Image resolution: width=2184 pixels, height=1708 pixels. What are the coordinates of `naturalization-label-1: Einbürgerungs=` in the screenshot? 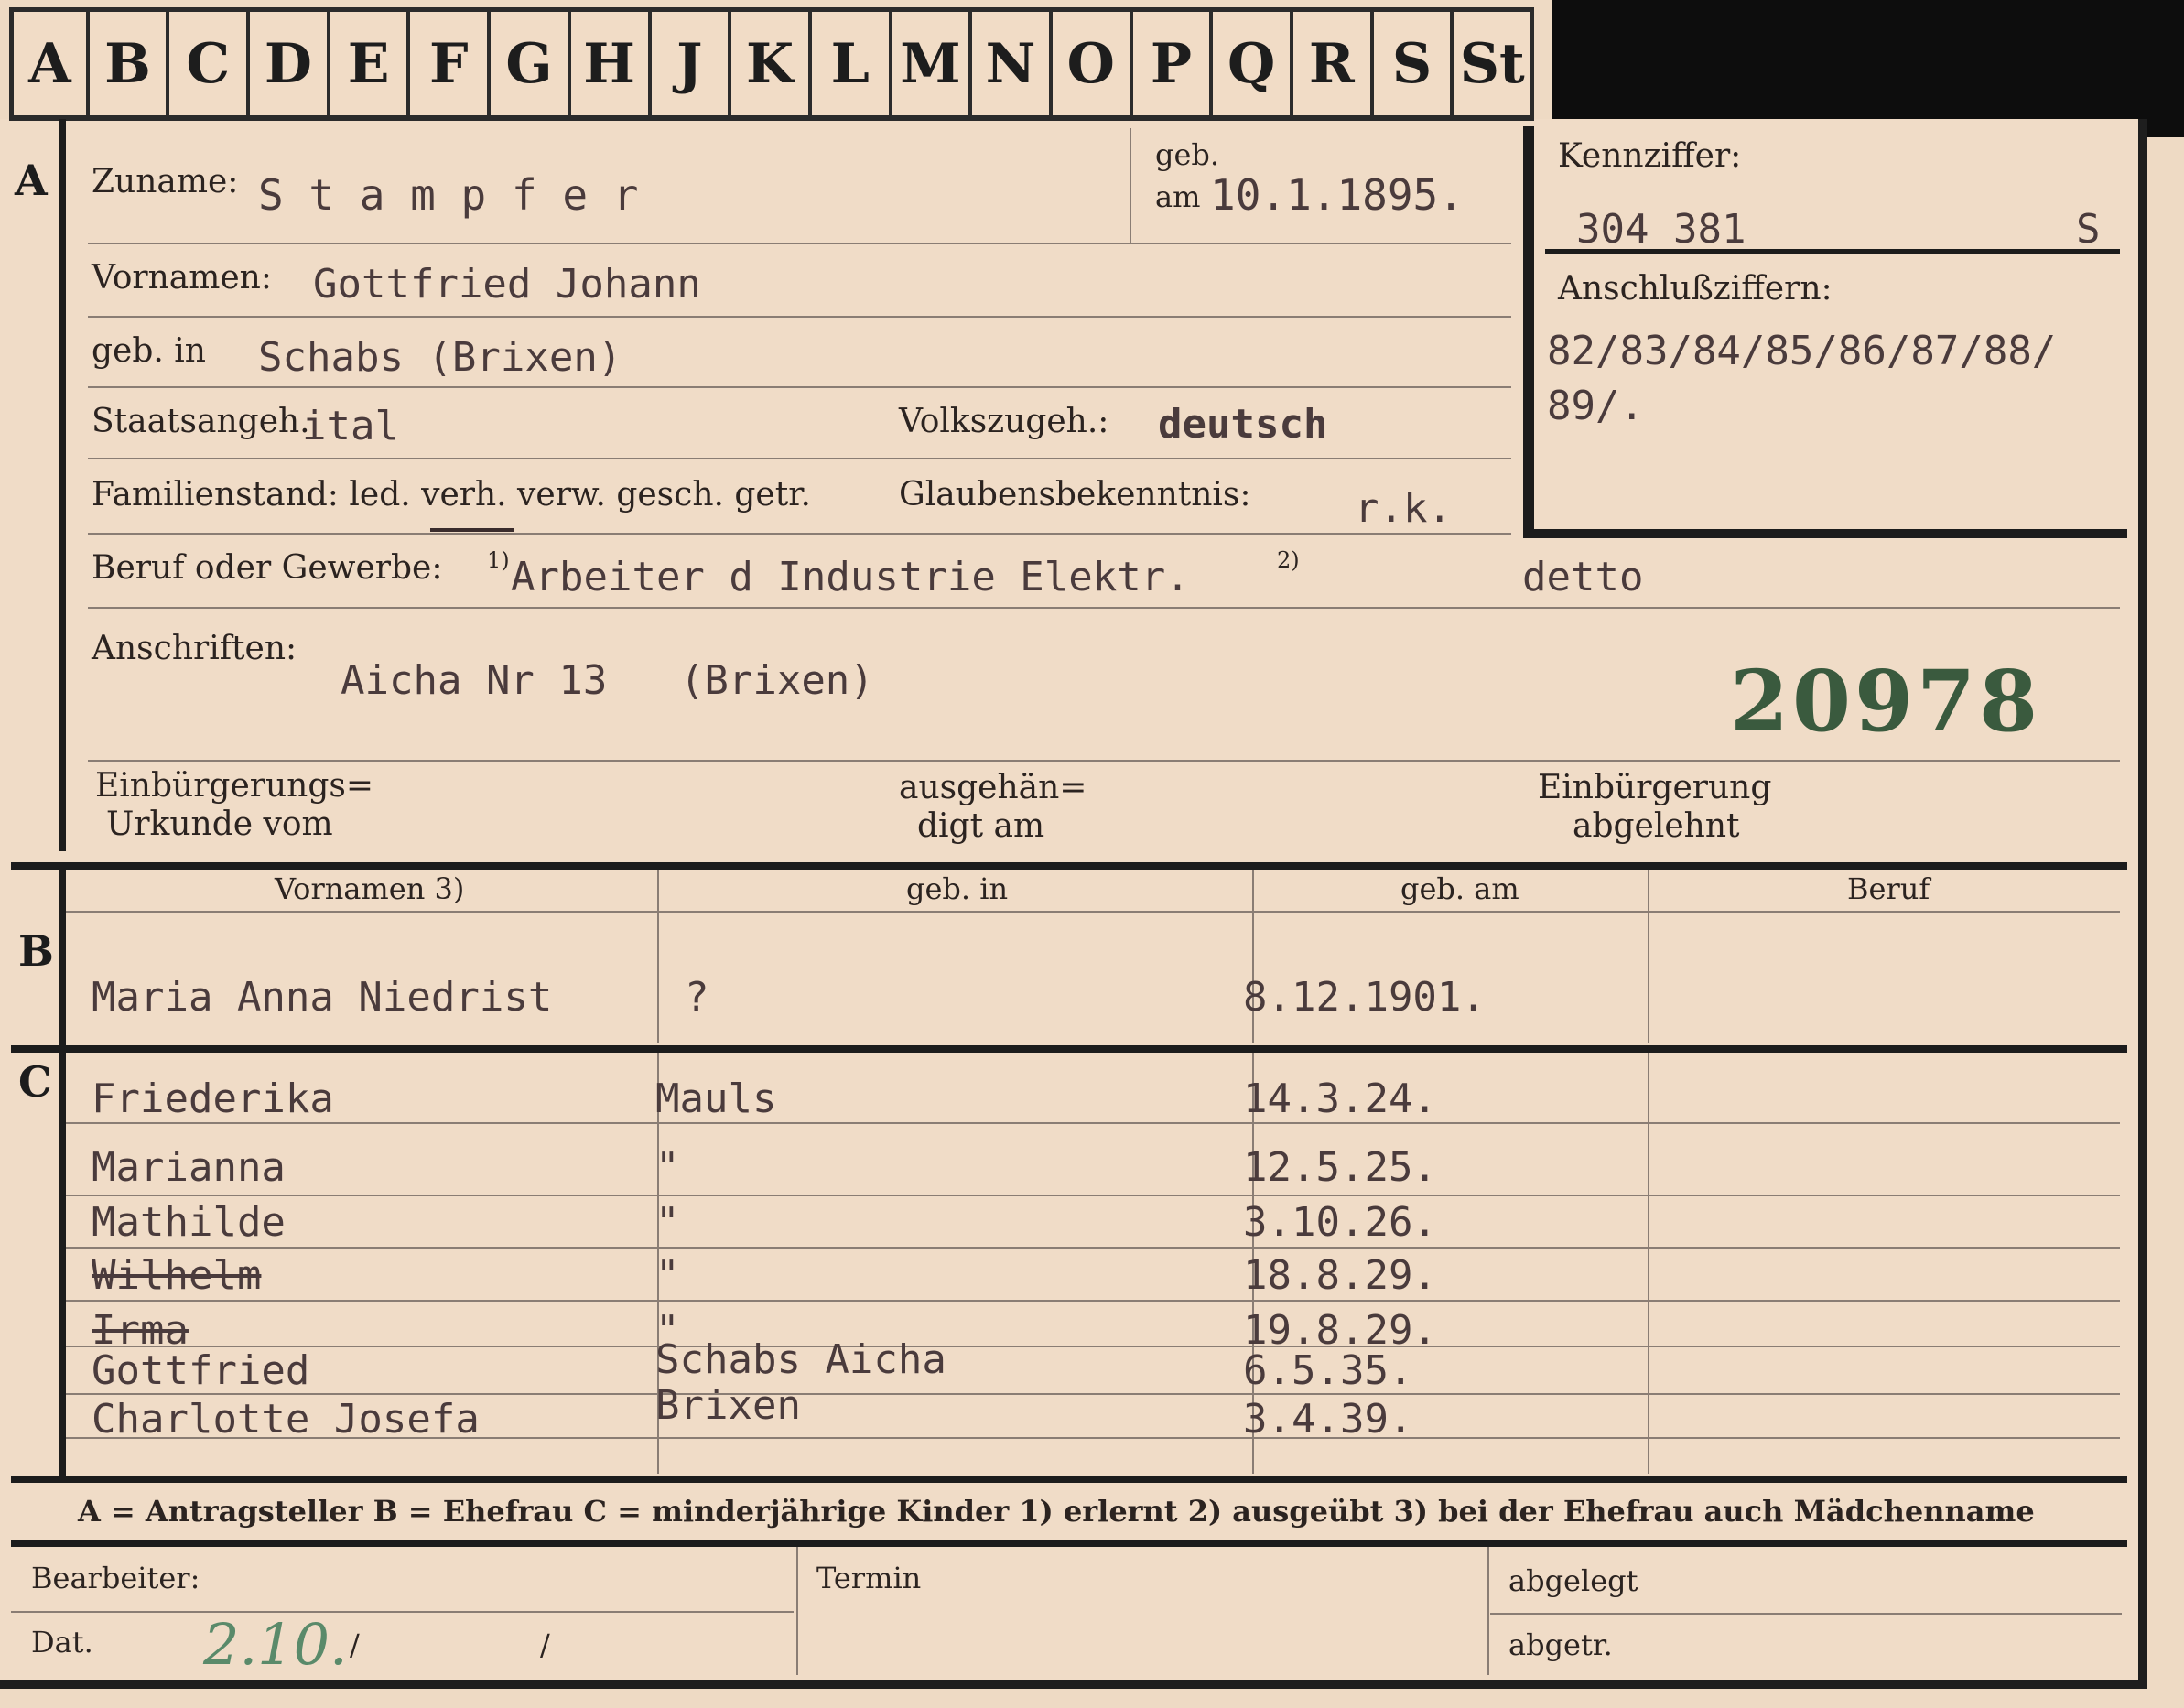 It's located at (234, 786).